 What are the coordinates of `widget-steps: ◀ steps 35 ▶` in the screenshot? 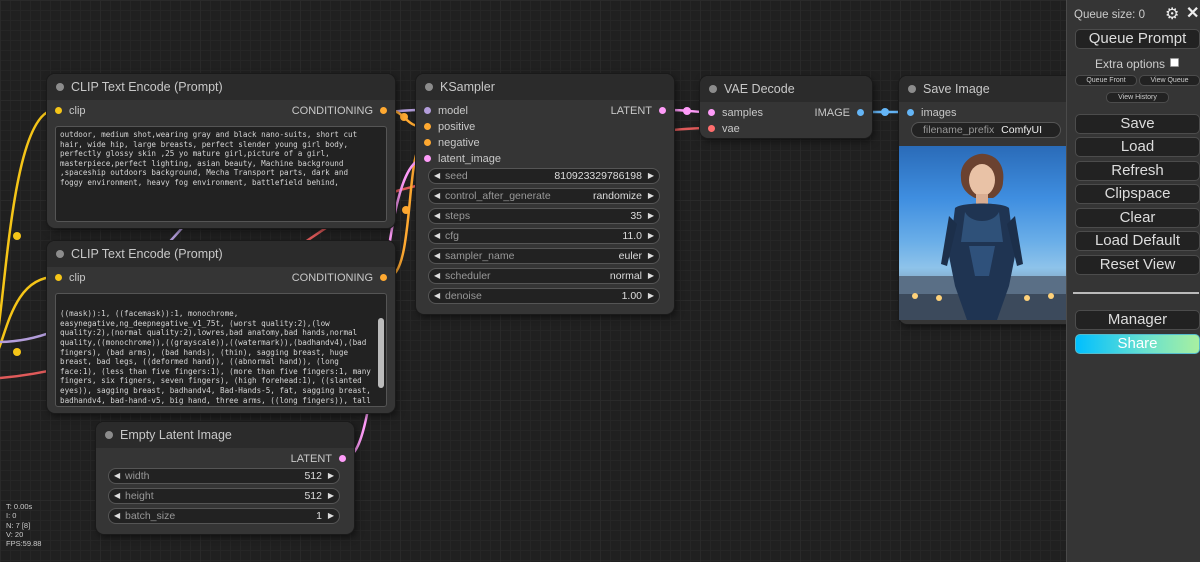 It's located at (544, 216).